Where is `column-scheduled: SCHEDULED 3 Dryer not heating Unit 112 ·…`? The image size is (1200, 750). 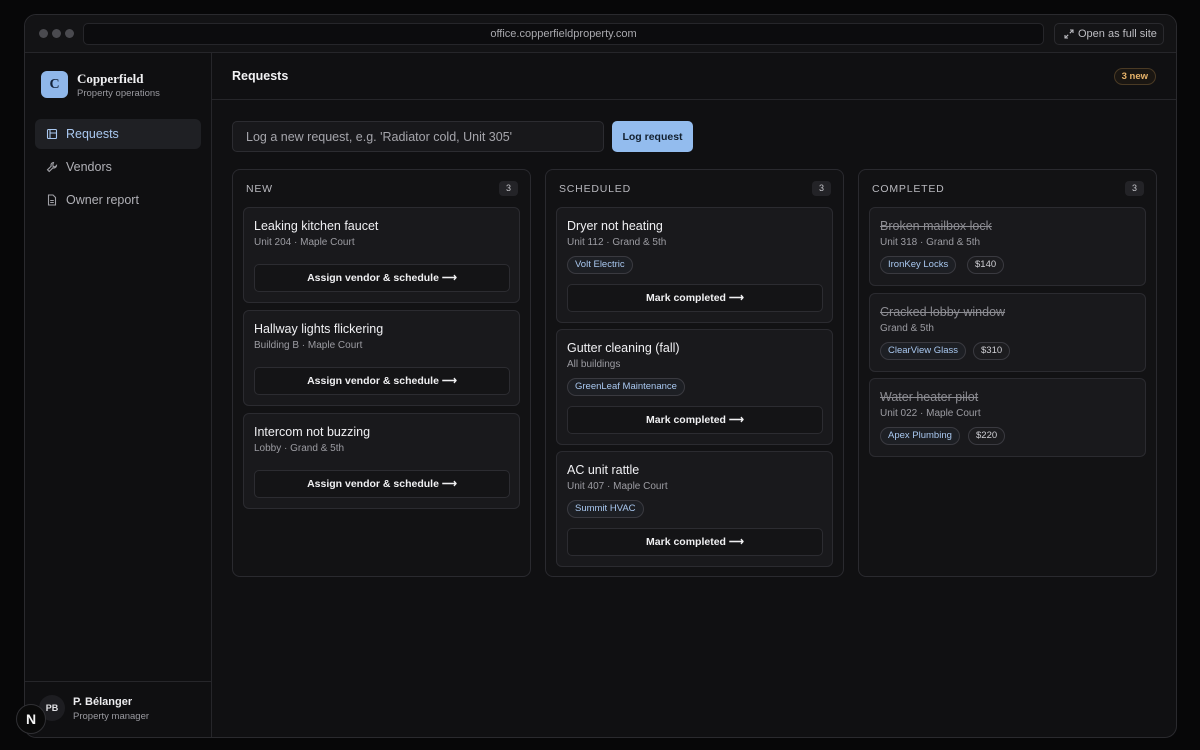 column-scheduled: SCHEDULED 3 Dryer not heating Unit 112 ·… is located at coordinates (694, 373).